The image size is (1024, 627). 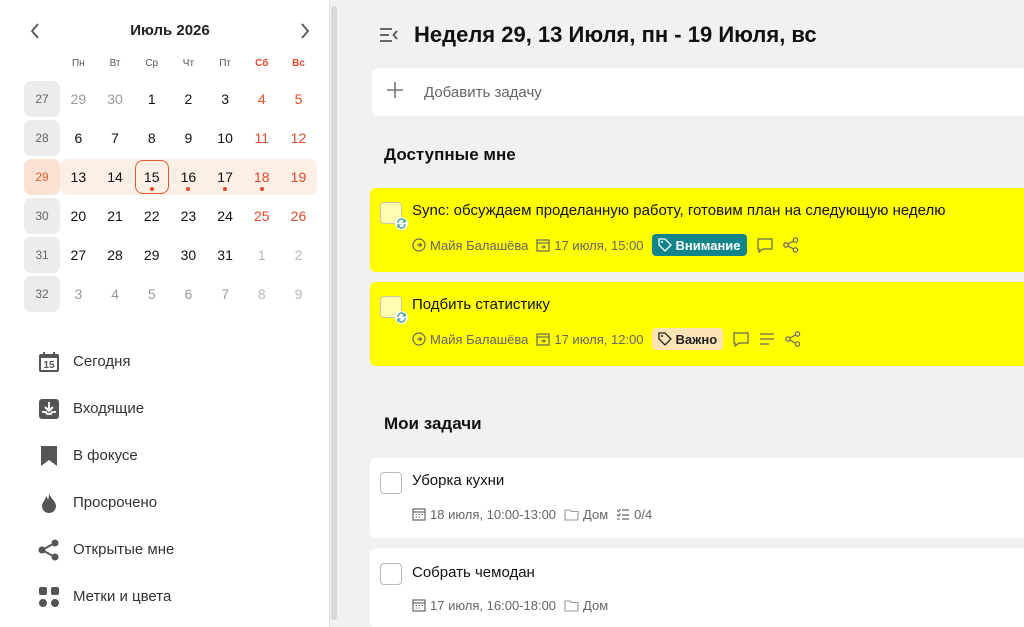 I want to click on week-number: 30, so click(x=42, y=216).